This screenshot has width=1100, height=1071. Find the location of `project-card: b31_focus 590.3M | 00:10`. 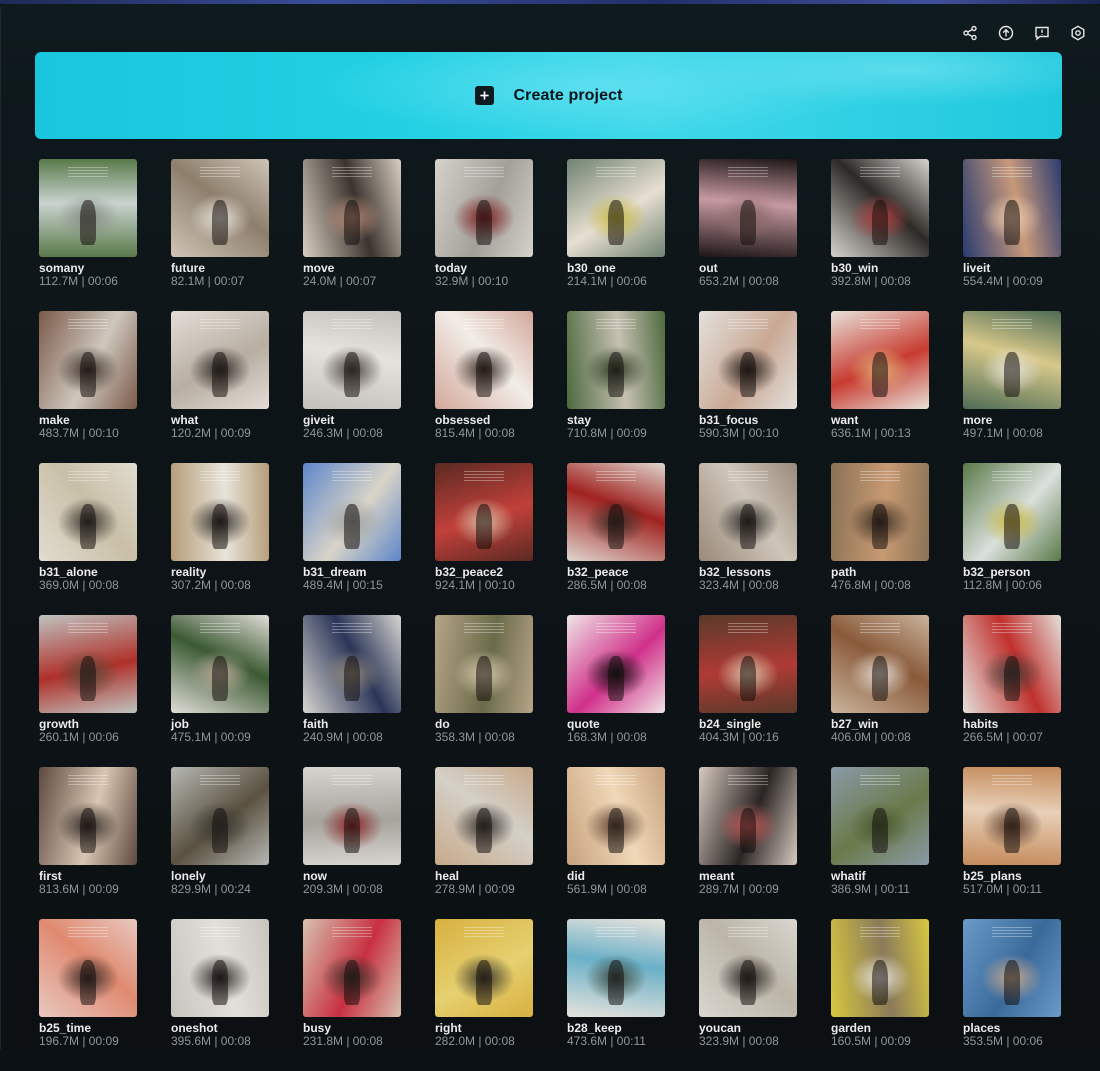

project-card: b31_focus 590.3M | 00:10 is located at coordinates (754, 387).